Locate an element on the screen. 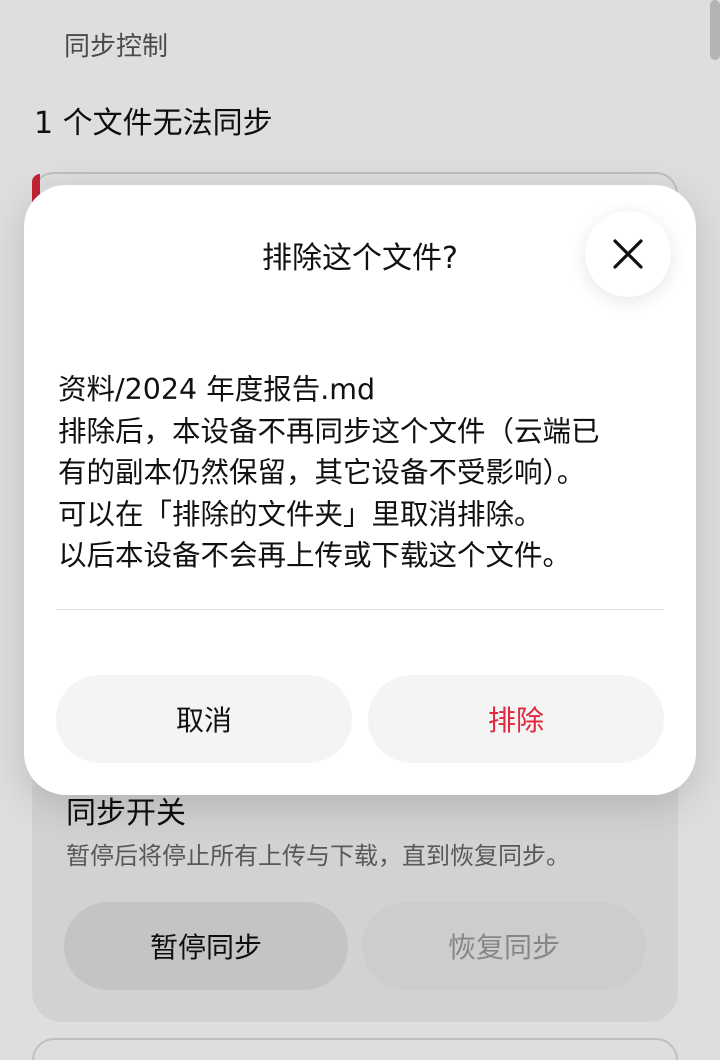  cancel-button: 取消 is located at coordinates (204, 719).